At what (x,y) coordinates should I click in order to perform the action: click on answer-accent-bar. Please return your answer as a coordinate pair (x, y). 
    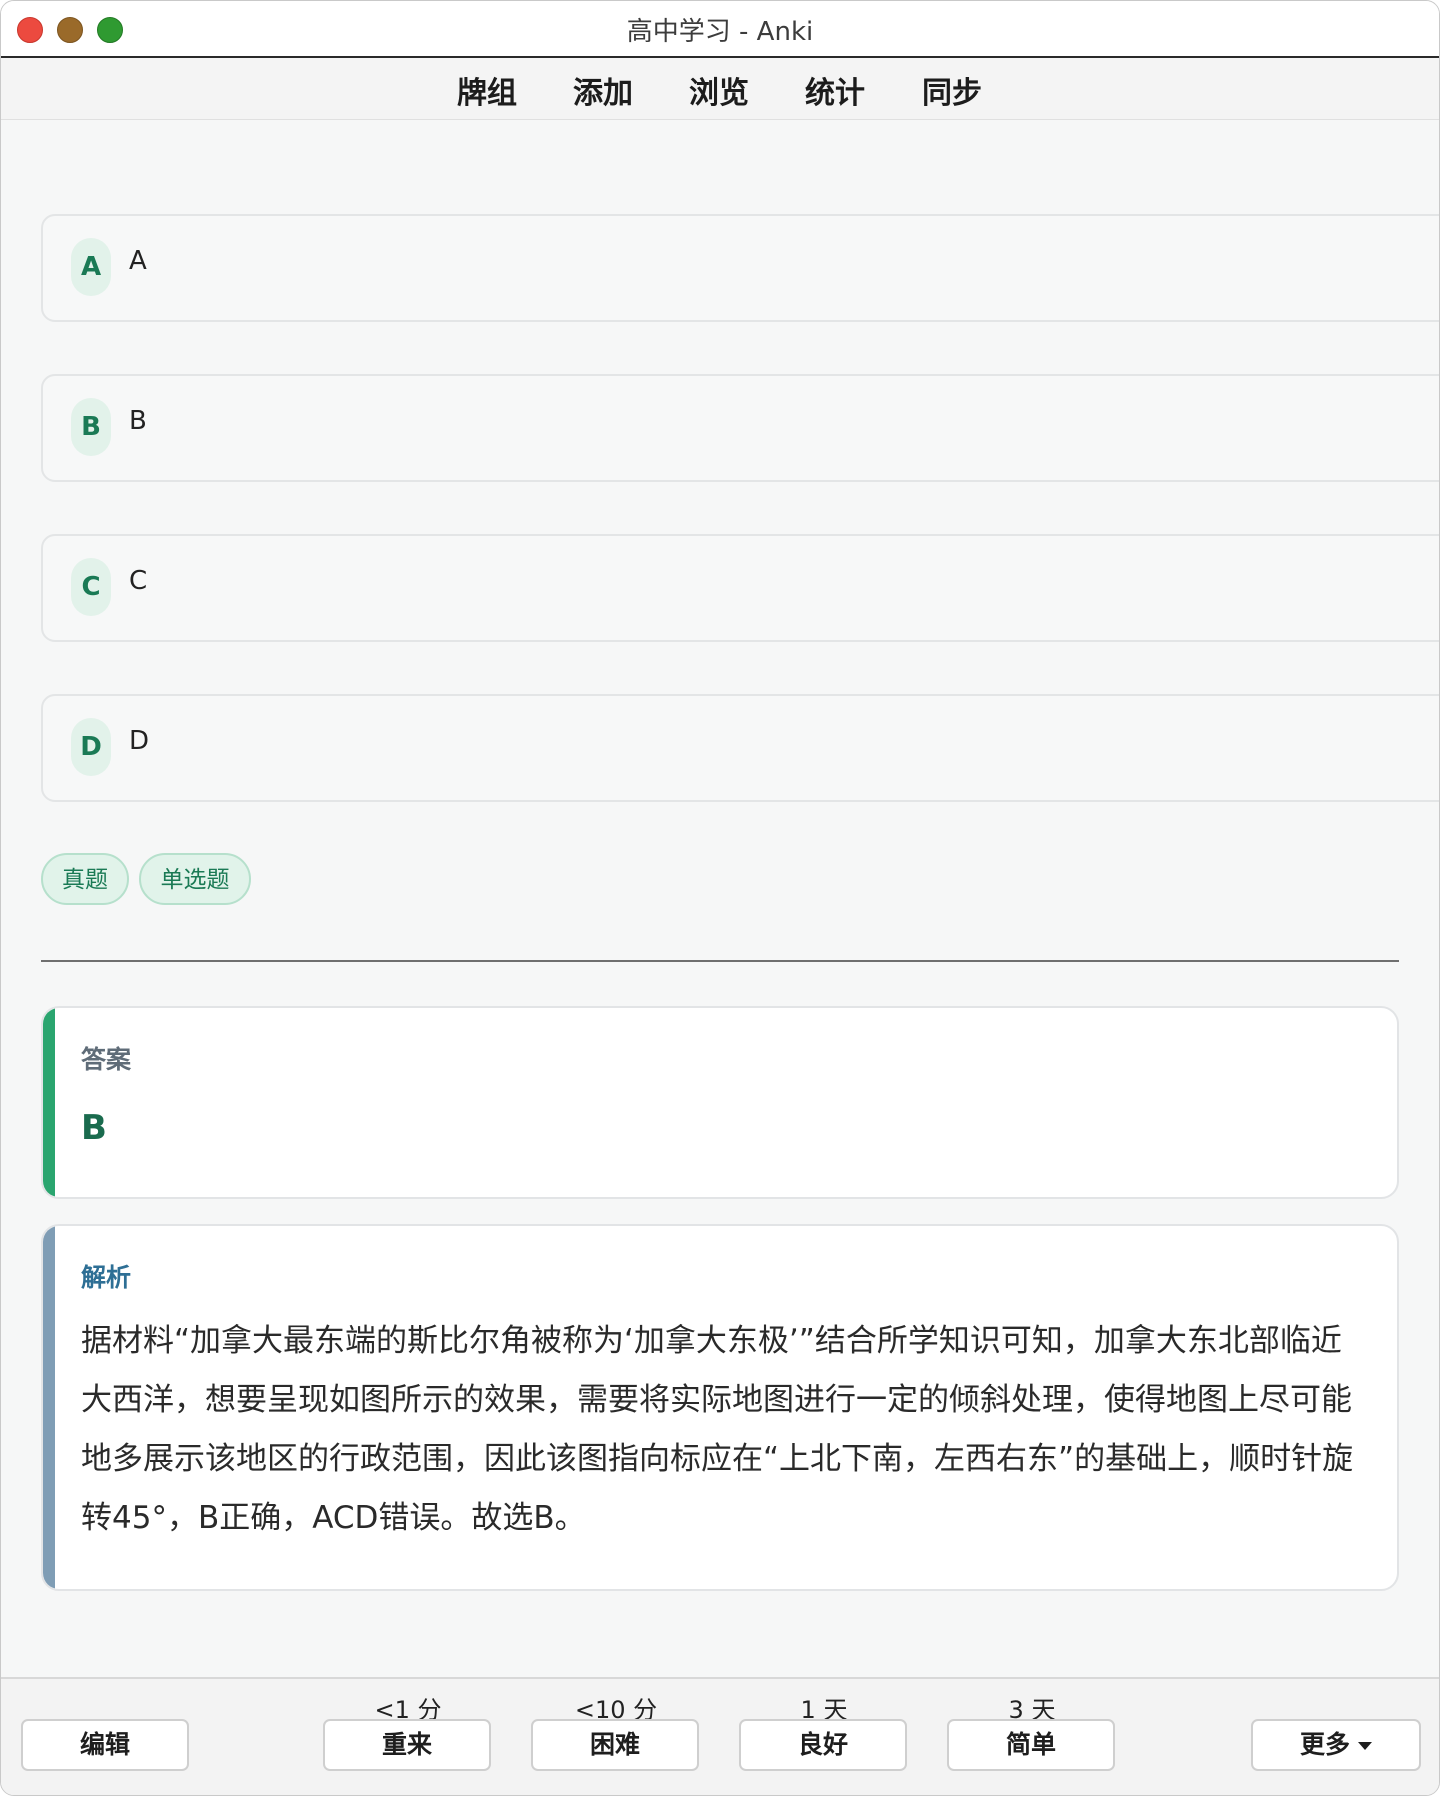
    Looking at the image, I should click on (49, 1102).